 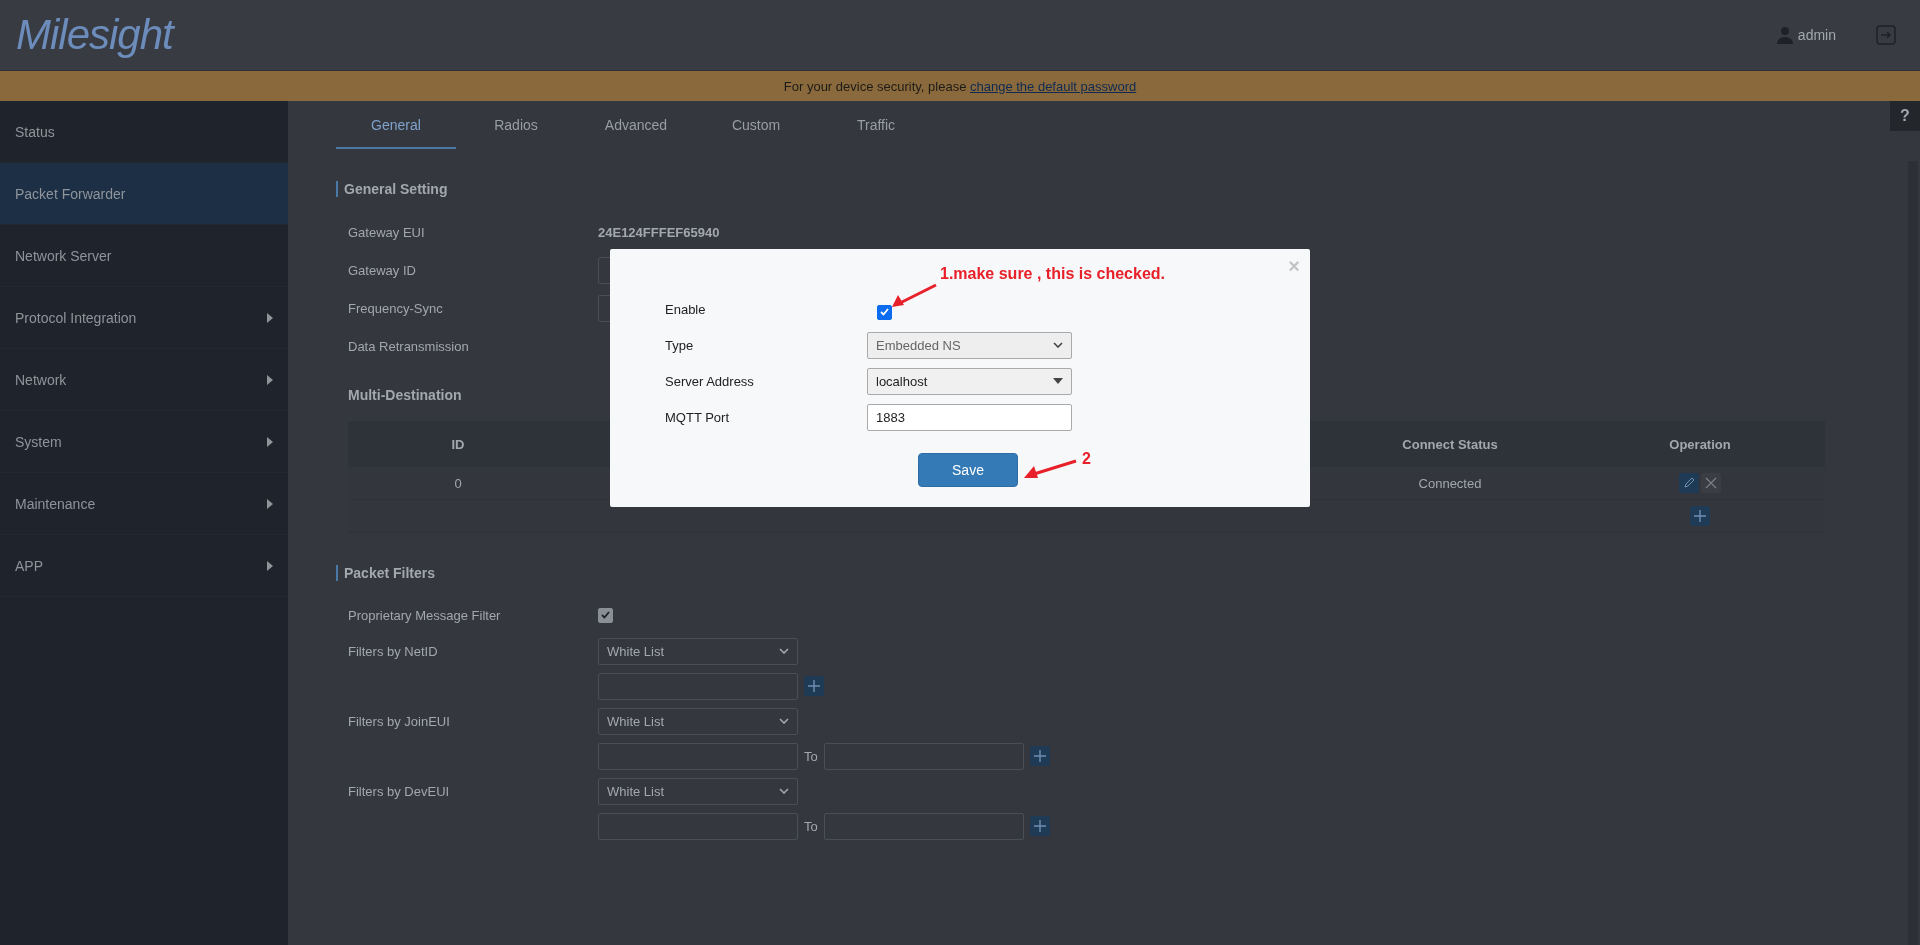 What do you see at coordinates (144, 566) in the screenshot?
I see `sidebar-item: APP` at bounding box center [144, 566].